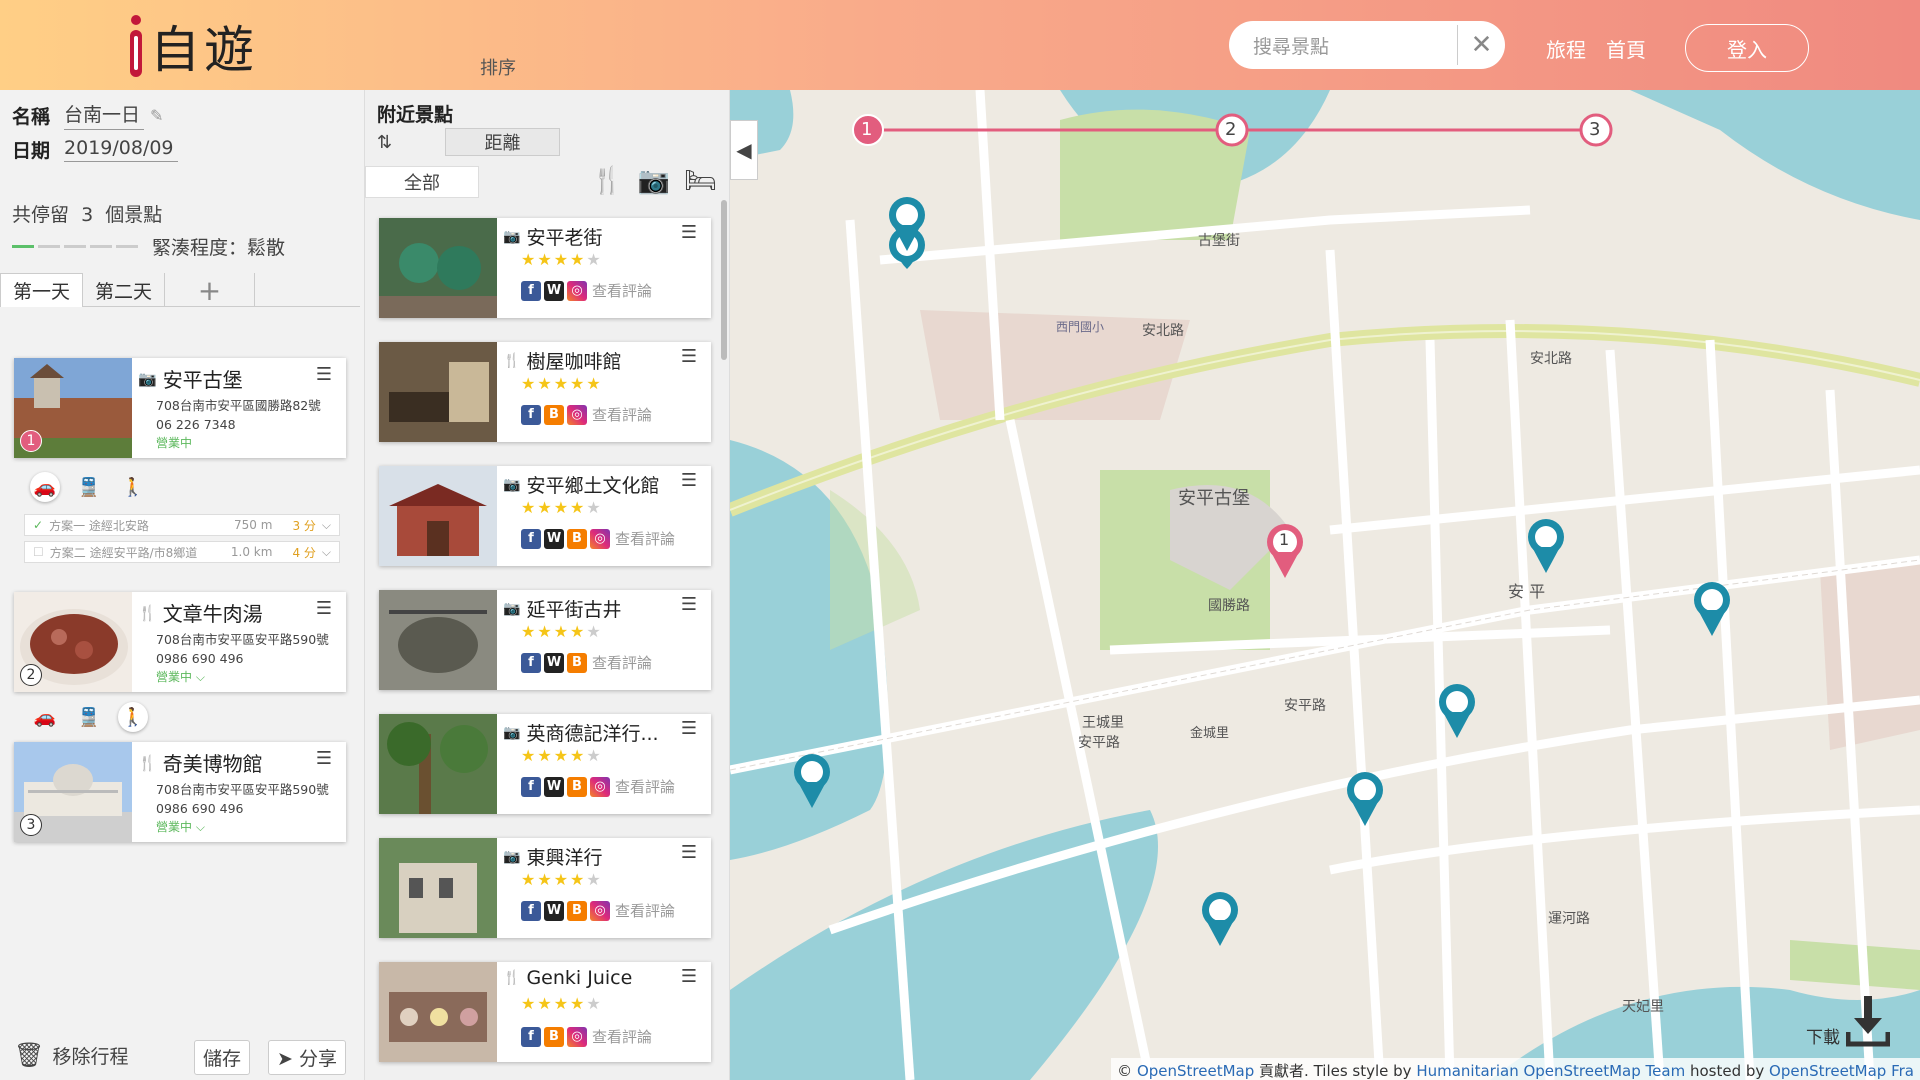 The width and height of the screenshot is (1920, 1080). I want to click on share-button: ➤ 分享, so click(307, 1057).